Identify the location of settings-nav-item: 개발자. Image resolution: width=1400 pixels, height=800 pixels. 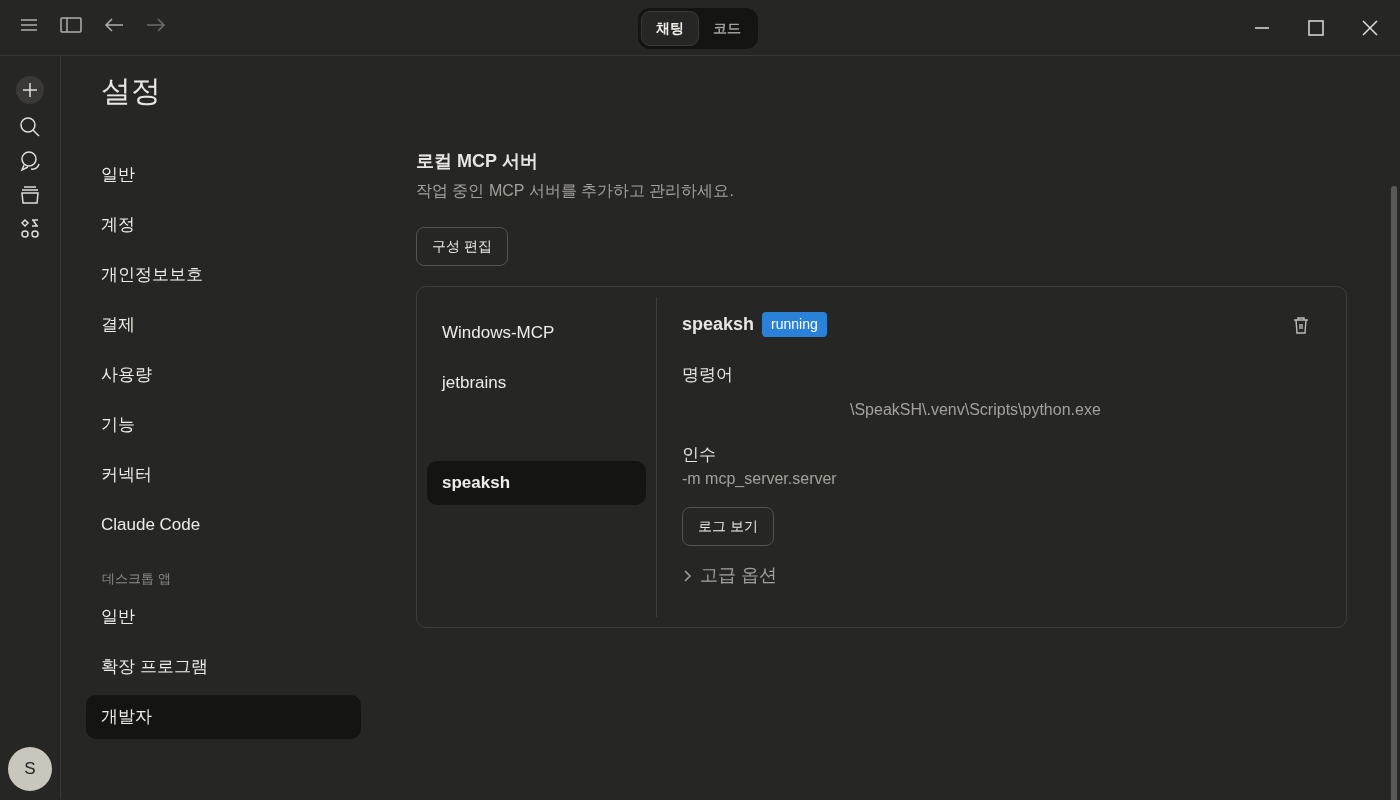
(223, 716).